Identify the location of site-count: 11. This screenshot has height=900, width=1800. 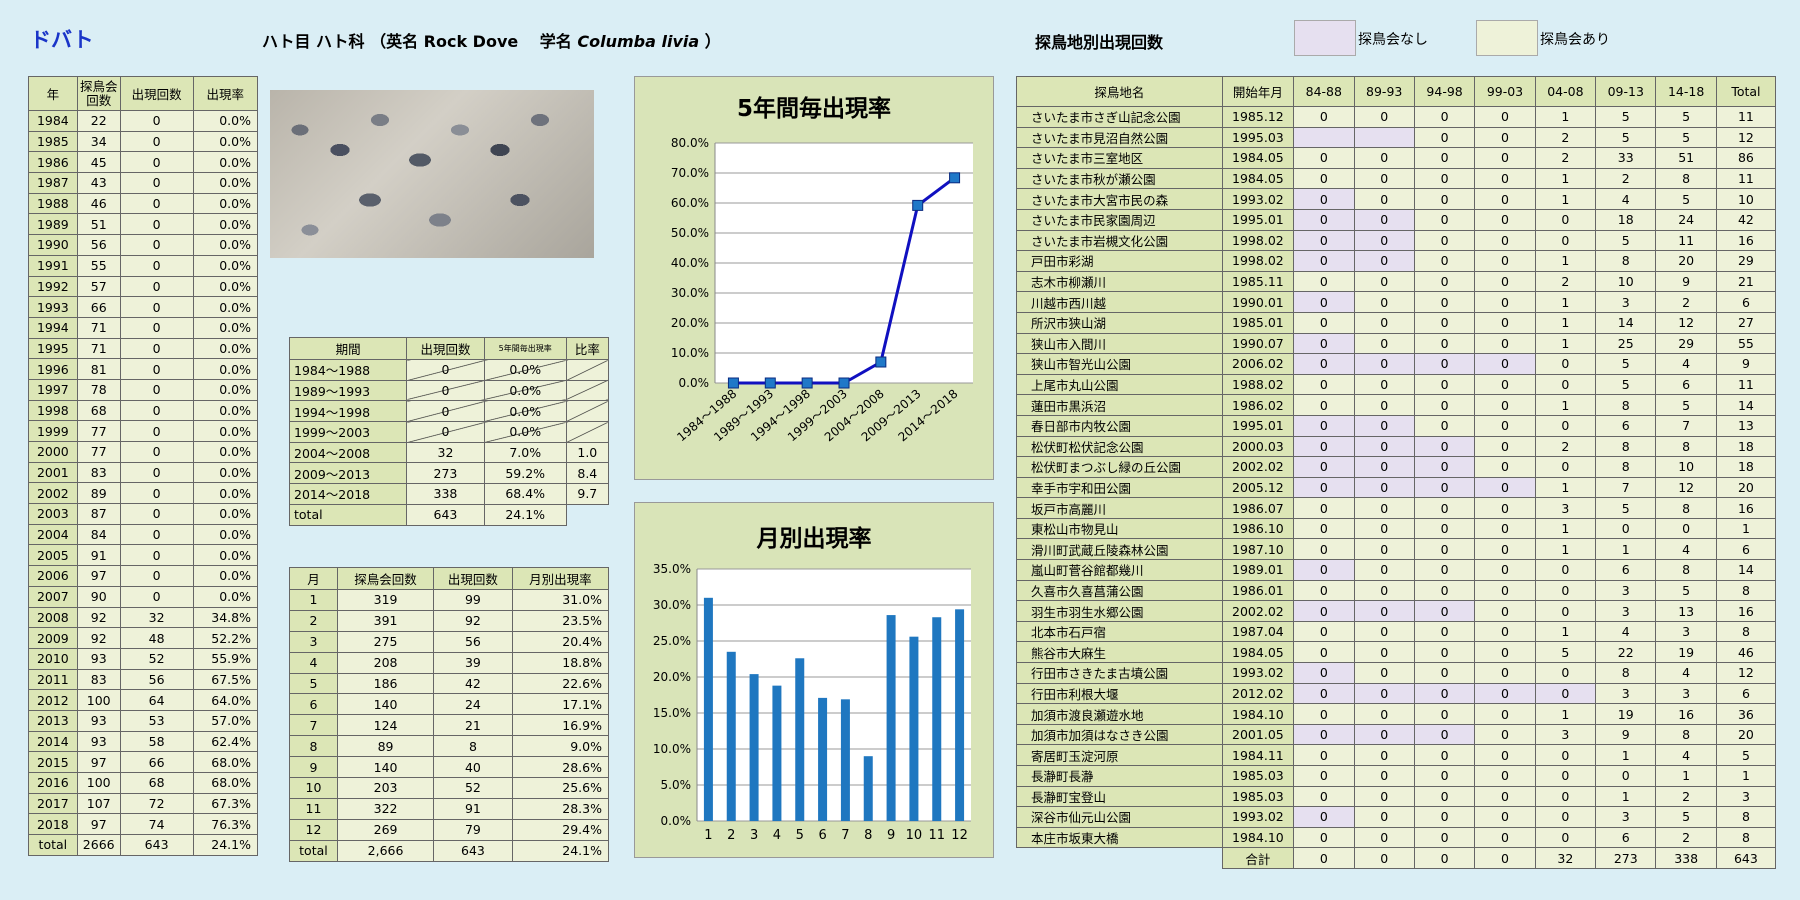
(1746, 178).